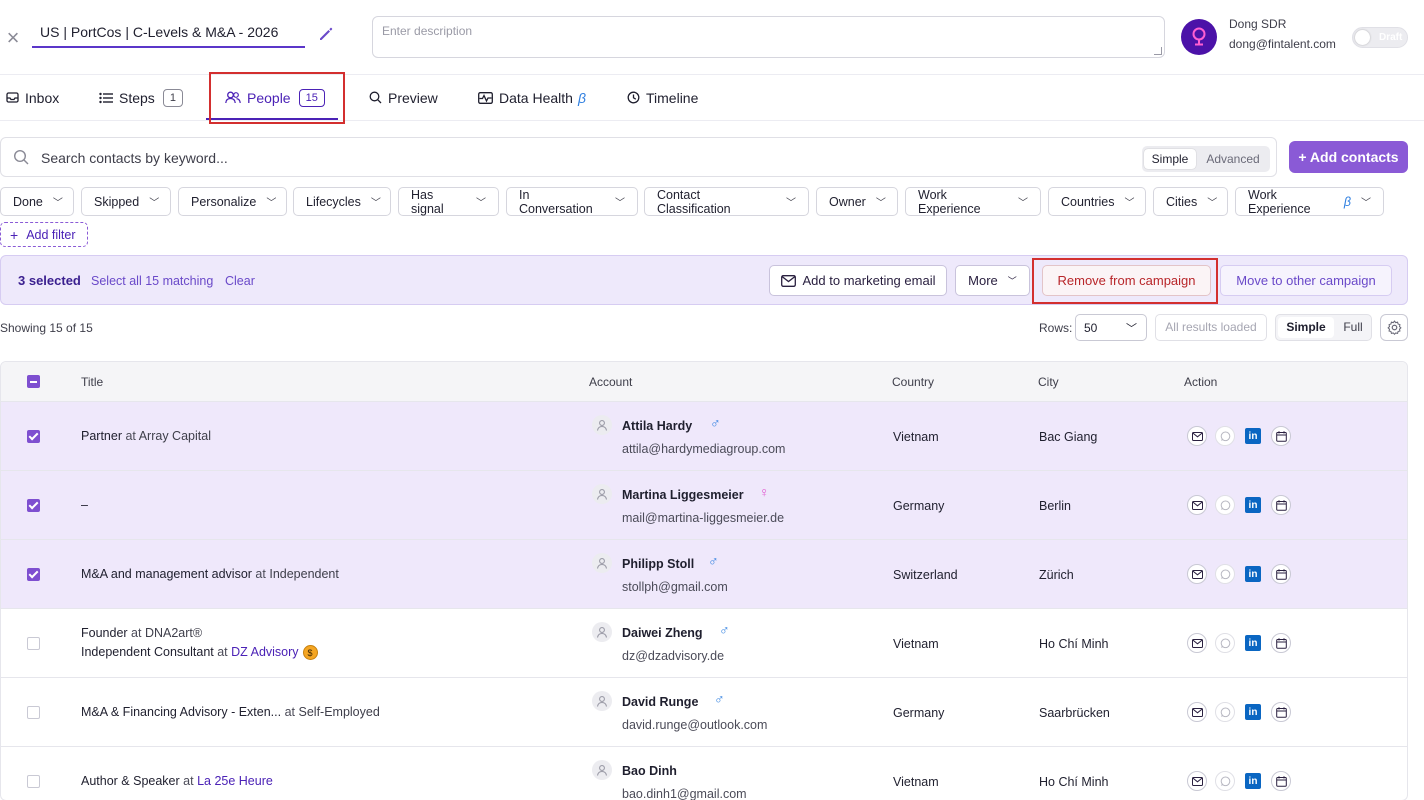 This screenshot has height=800, width=1424. I want to click on filter-has-signal: Has signal ﹀, so click(448, 201).